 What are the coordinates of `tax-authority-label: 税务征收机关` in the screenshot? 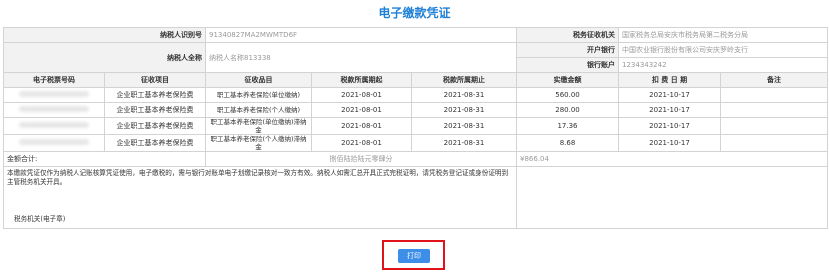 It's located at (567, 35).